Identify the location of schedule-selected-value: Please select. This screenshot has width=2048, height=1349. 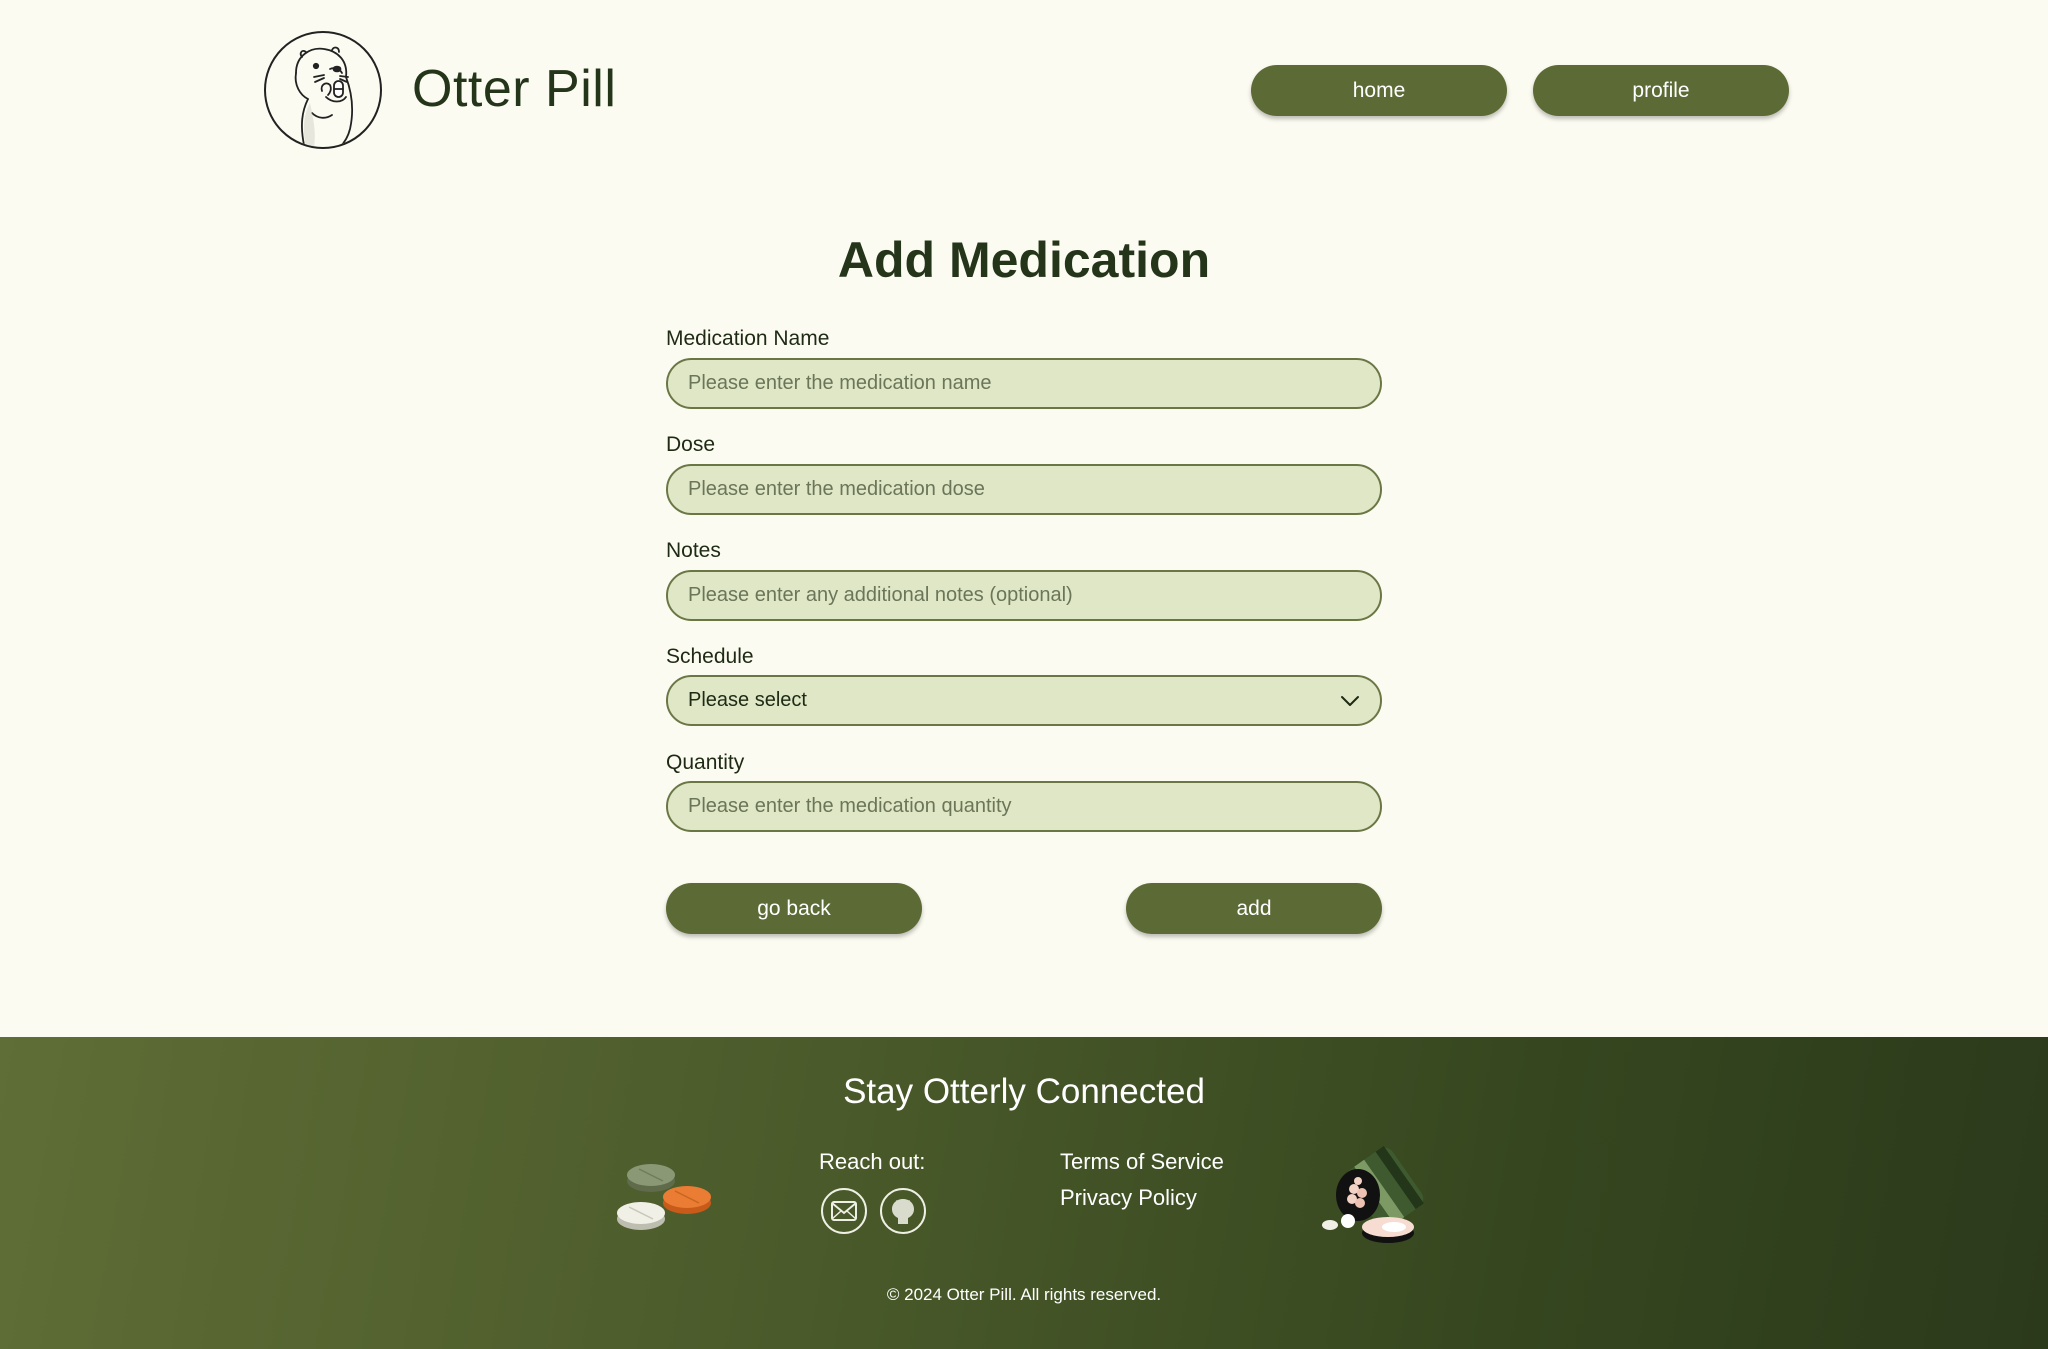
(747, 700).